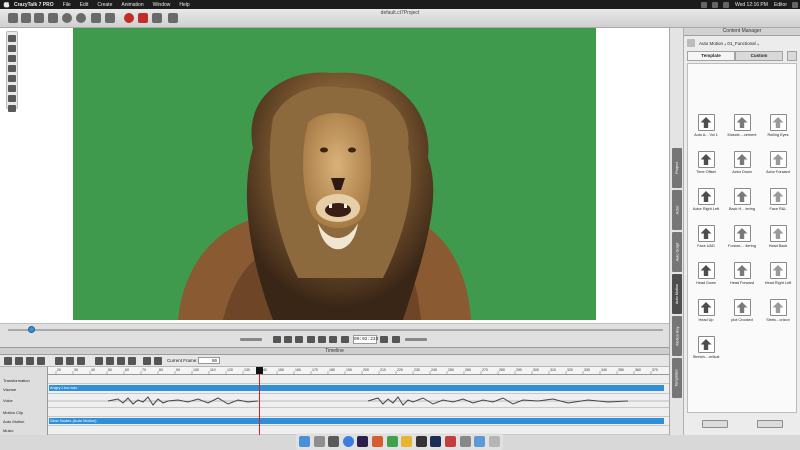  What do you see at coordinates (706, 240) in the screenshot?
I see `template-item: Face U&D` at bounding box center [706, 240].